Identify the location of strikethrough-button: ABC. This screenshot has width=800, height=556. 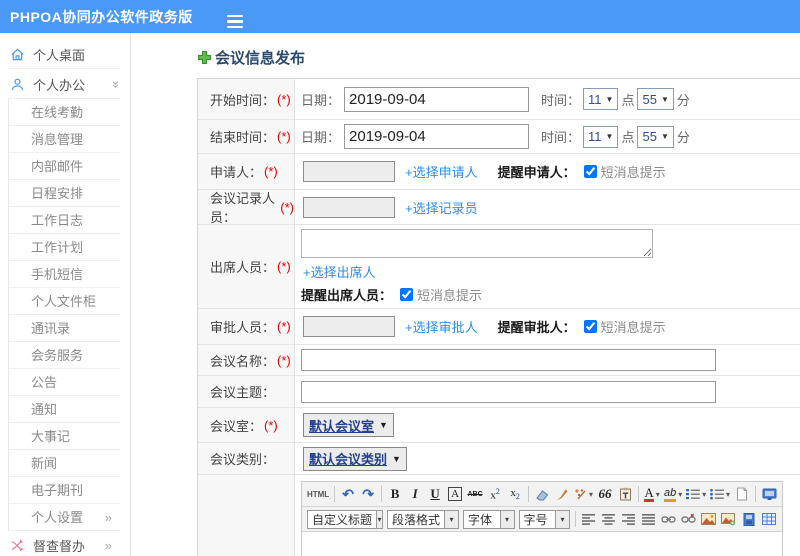
(475, 494).